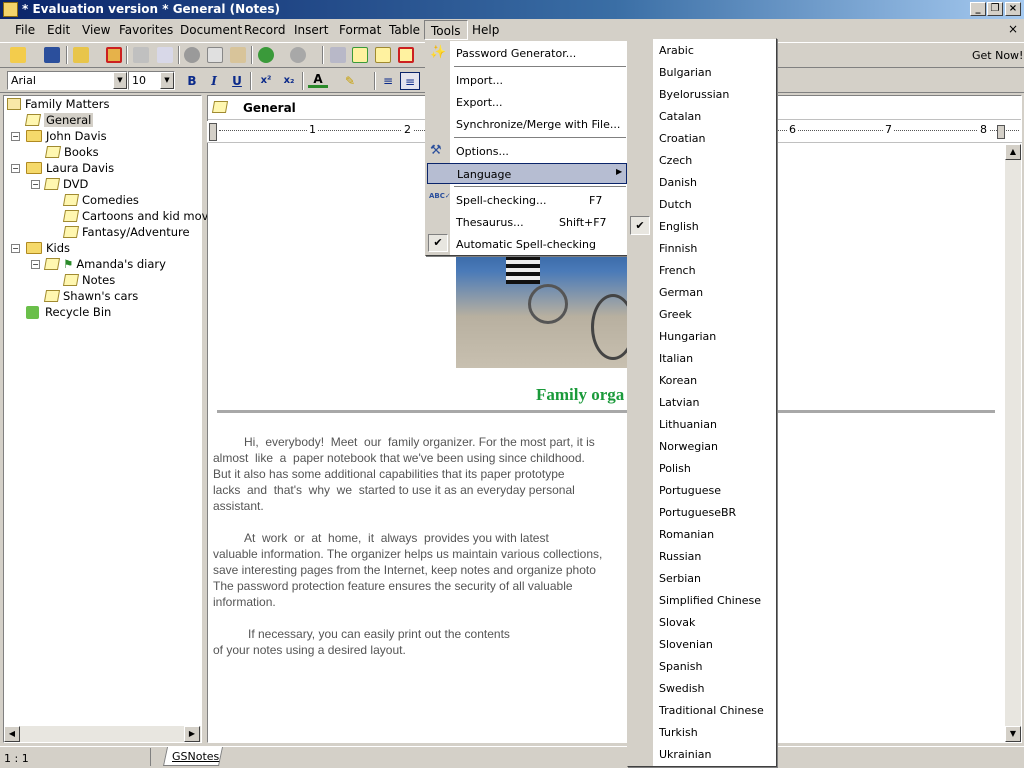 This screenshot has width=1024, height=768. What do you see at coordinates (25, 30) in the screenshot?
I see `menu-file: File` at bounding box center [25, 30].